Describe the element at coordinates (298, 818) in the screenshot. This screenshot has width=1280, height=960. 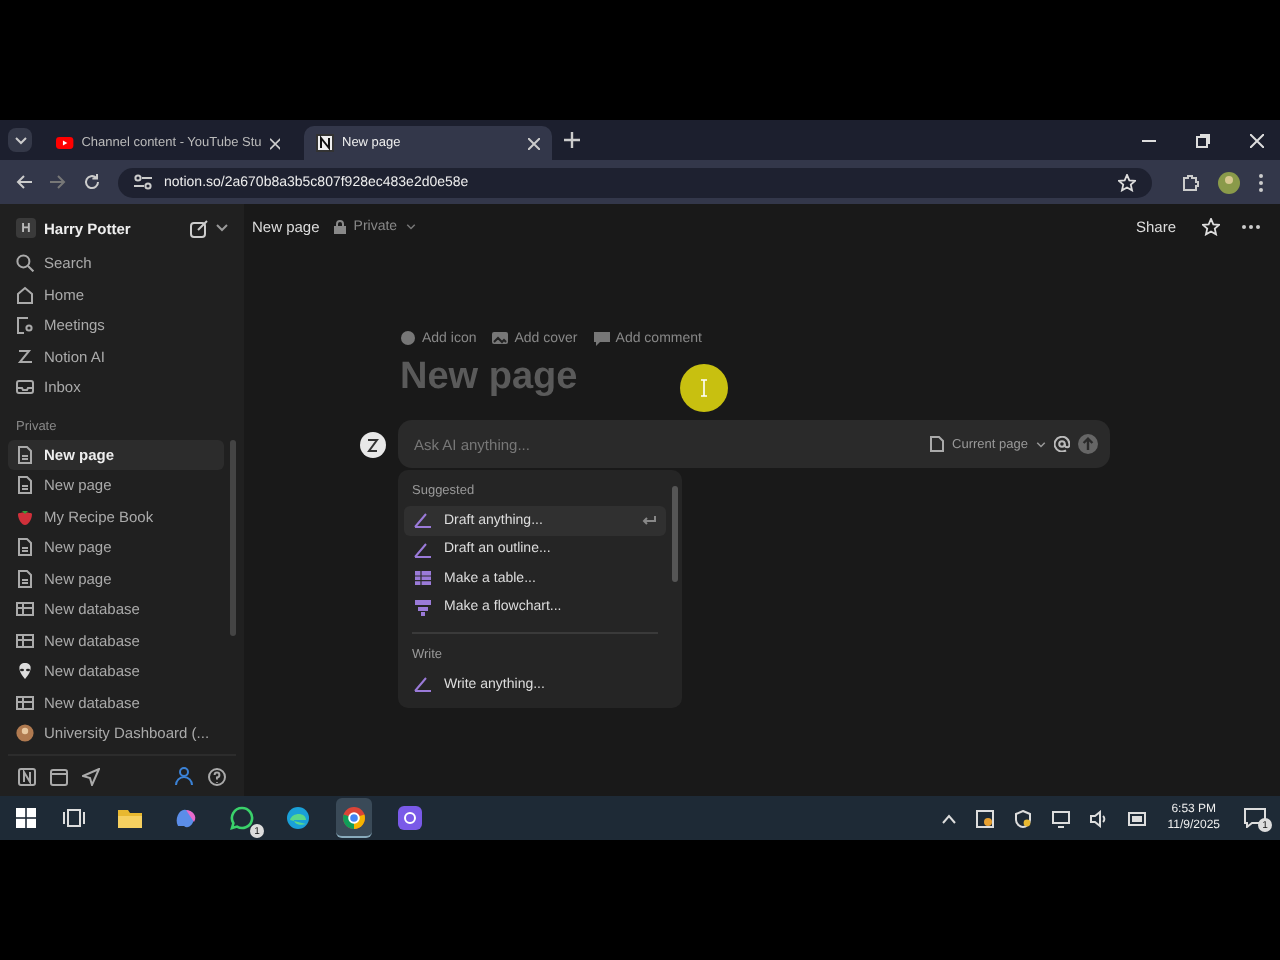
I see `wave-icon` at that location.